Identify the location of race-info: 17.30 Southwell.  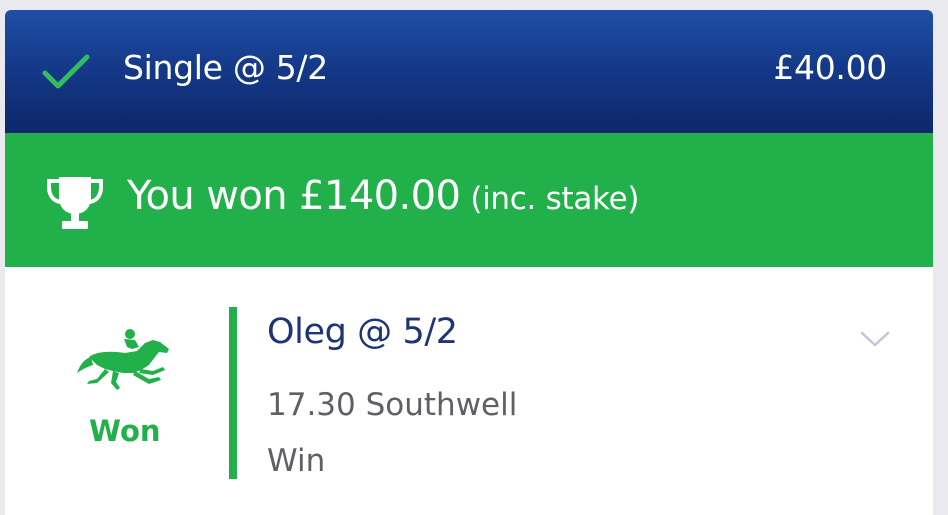
(392, 405).